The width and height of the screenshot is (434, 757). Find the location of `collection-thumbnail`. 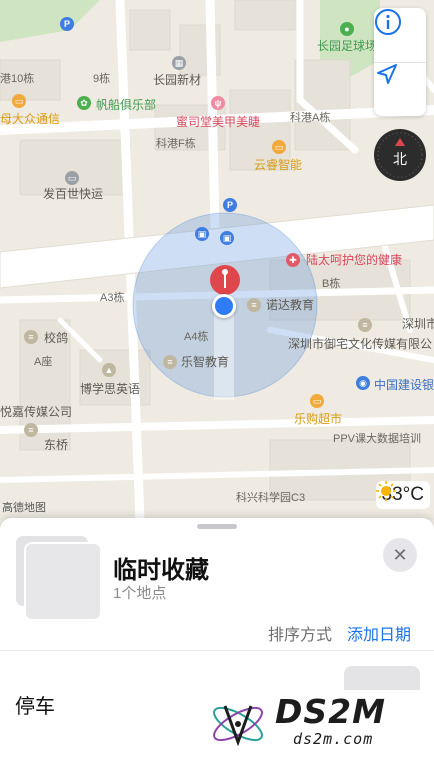

collection-thumbnail is located at coordinates (63, 581).